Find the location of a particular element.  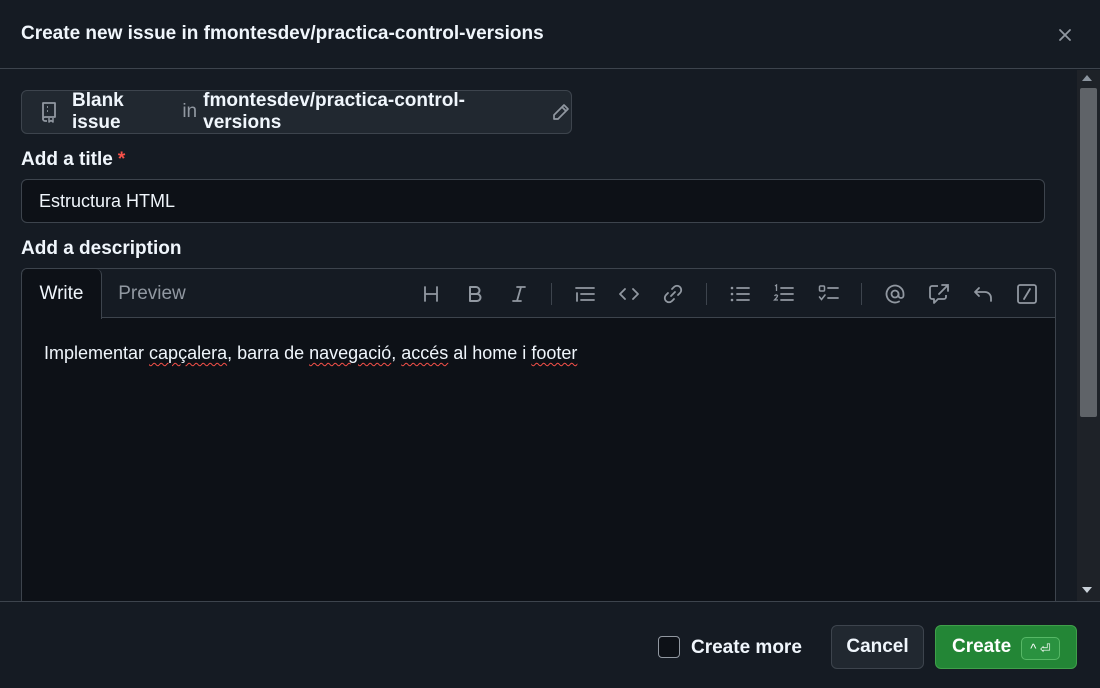

task-list-button is located at coordinates (829, 294).